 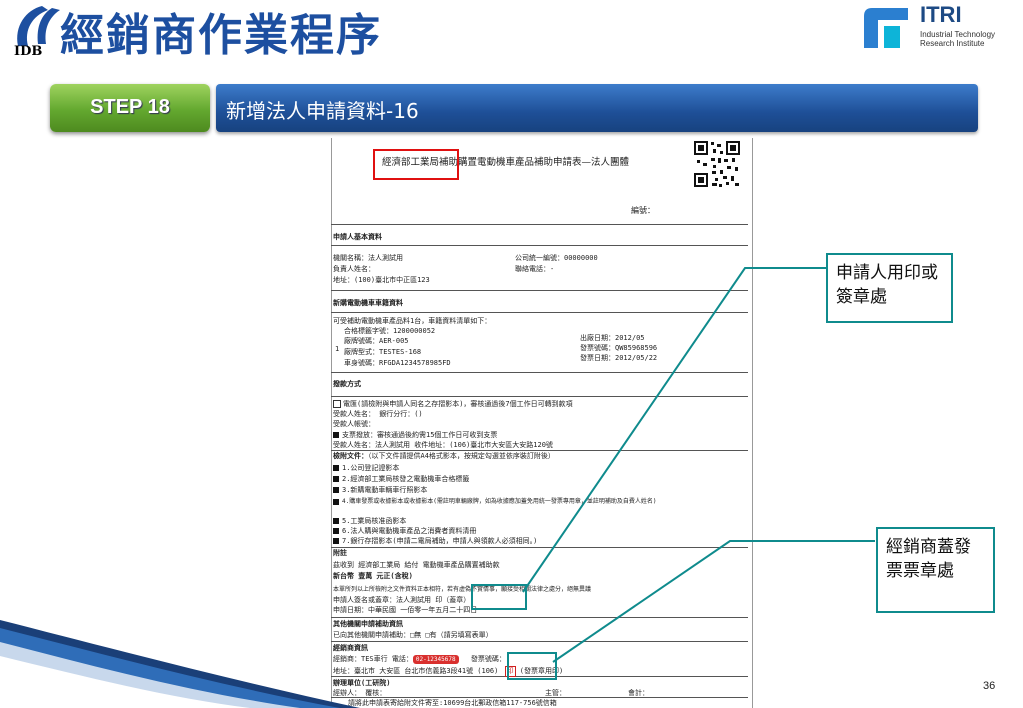 I want to click on applicant-org-name: 機關名稱：法人測試用, so click(x=368, y=258).